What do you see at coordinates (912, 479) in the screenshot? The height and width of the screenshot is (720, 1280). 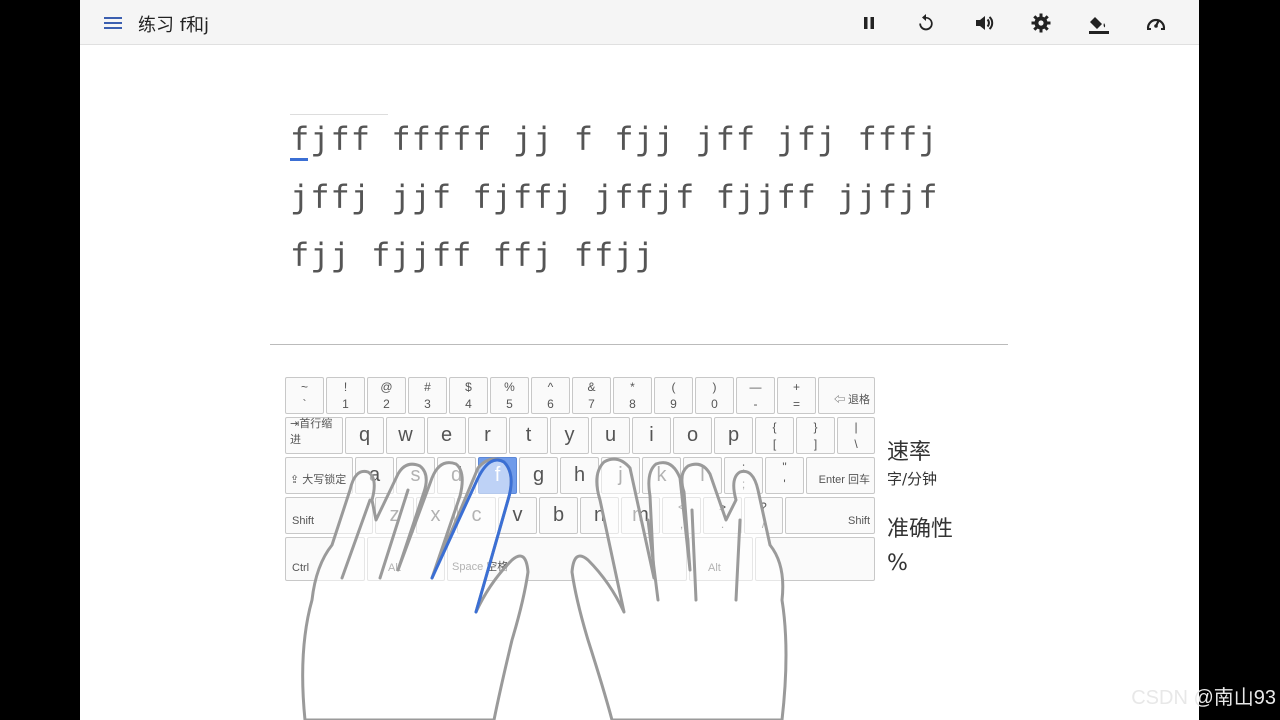 I see `speed-unit: 字/分钟` at bounding box center [912, 479].